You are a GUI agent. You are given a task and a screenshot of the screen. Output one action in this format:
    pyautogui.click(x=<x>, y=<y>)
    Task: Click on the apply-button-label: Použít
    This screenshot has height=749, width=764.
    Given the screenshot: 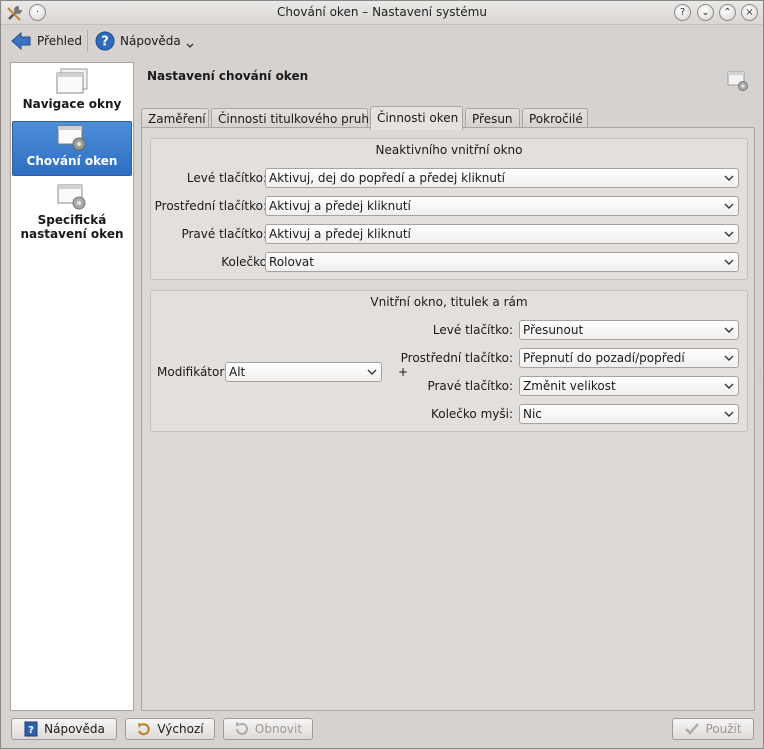 What is the action you would take?
    pyautogui.click(x=723, y=729)
    